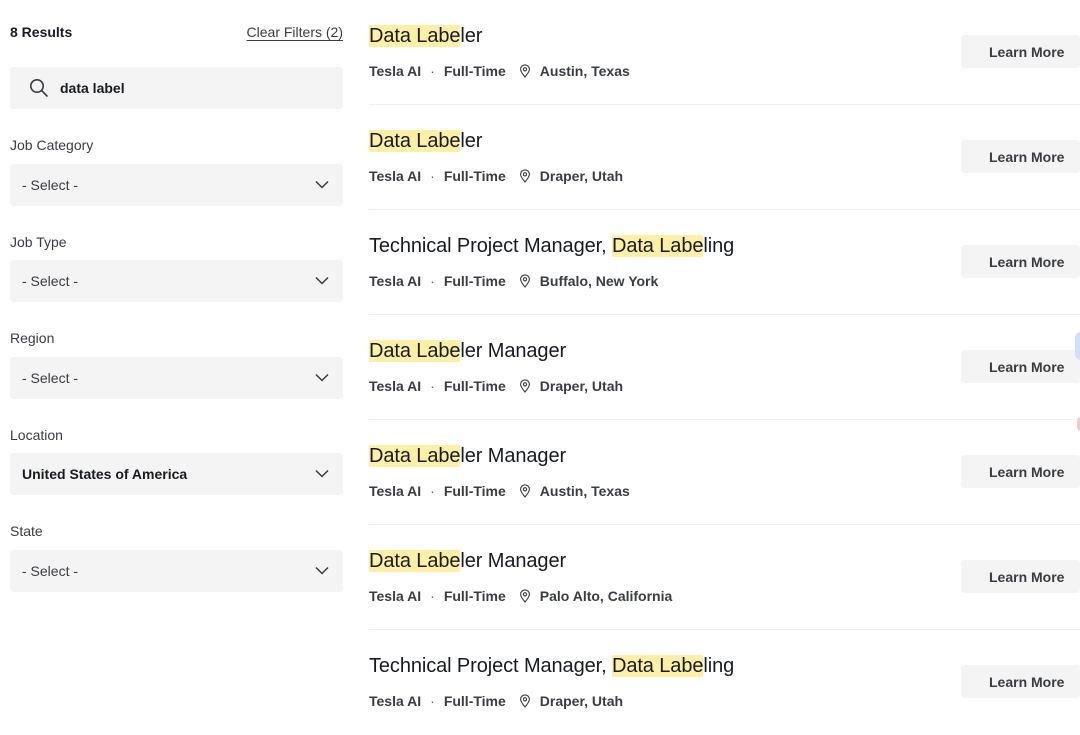  I want to click on region-label: Region, so click(32, 338).